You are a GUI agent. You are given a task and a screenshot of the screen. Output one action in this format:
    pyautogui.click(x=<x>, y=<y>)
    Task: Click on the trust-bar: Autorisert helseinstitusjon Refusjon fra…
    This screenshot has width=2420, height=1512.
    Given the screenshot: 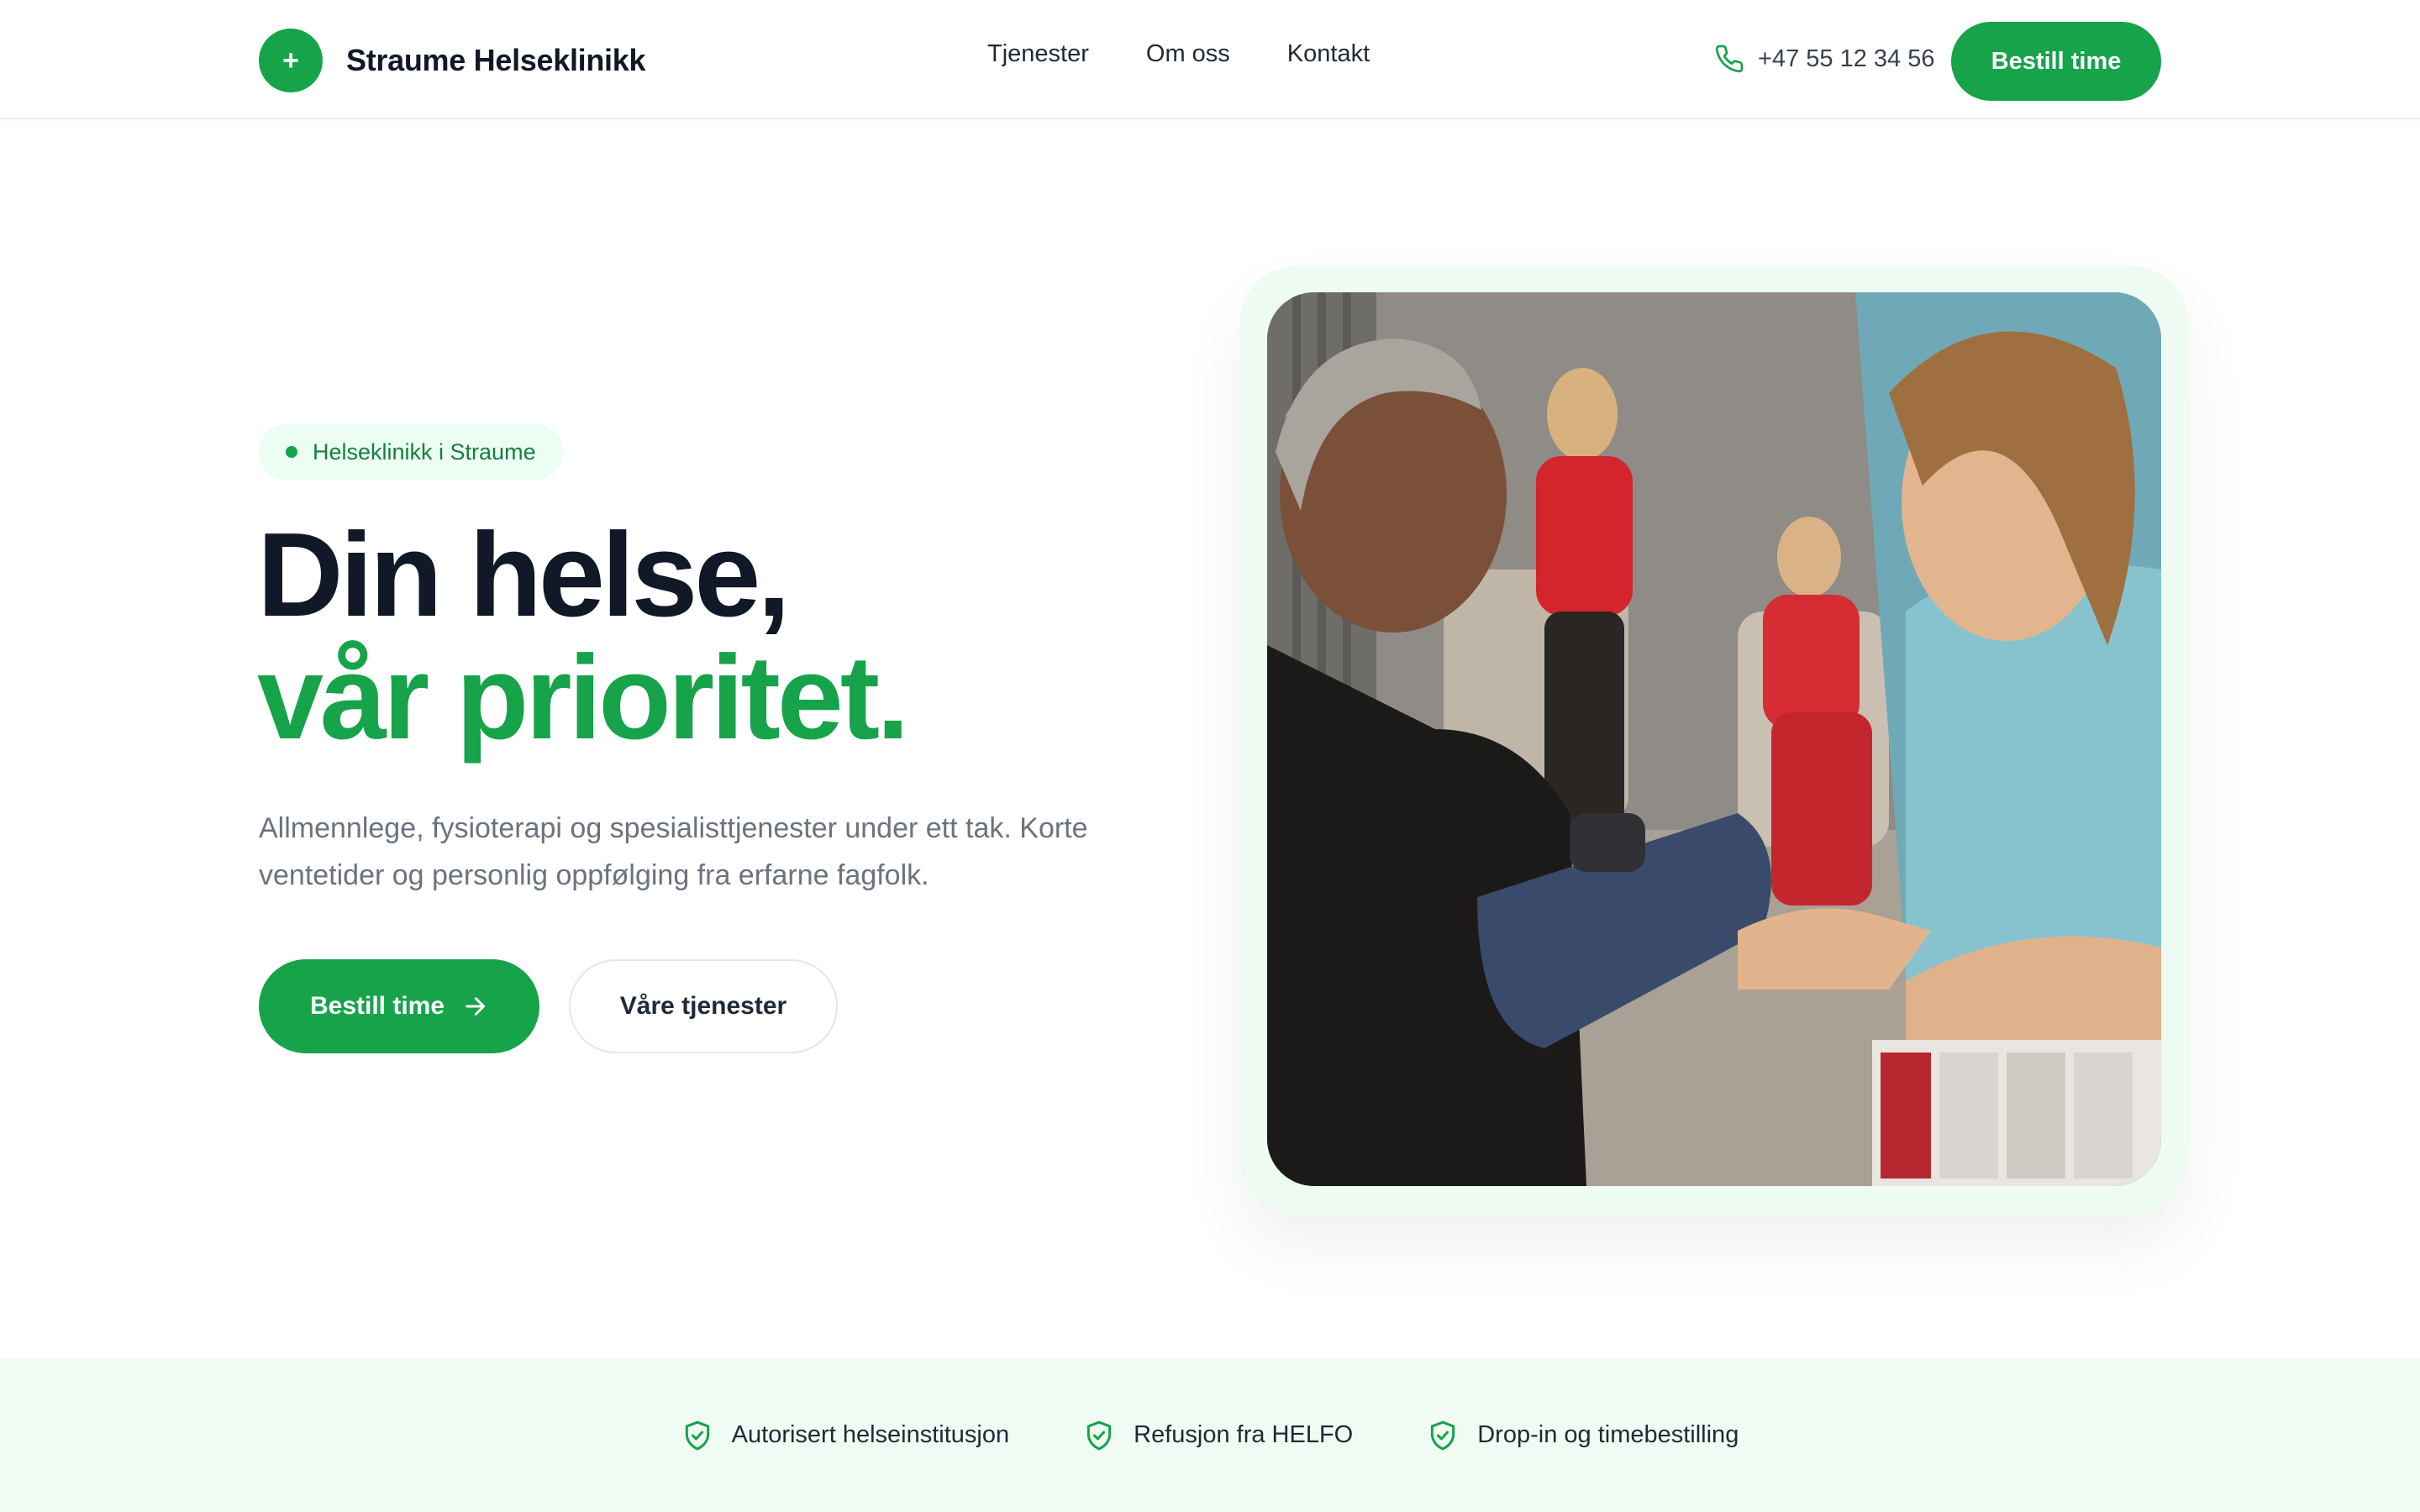 What is the action you would take?
    pyautogui.click(x=1210, y=1435)
    